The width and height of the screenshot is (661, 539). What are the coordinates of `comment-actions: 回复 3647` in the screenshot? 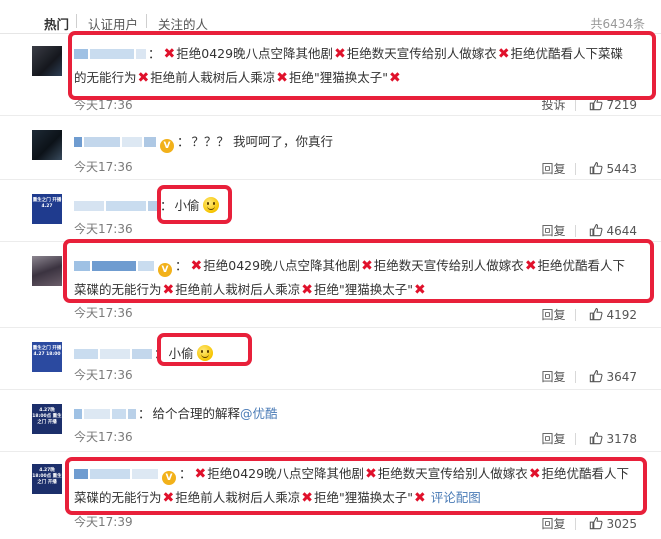 It's located at (586, 376).